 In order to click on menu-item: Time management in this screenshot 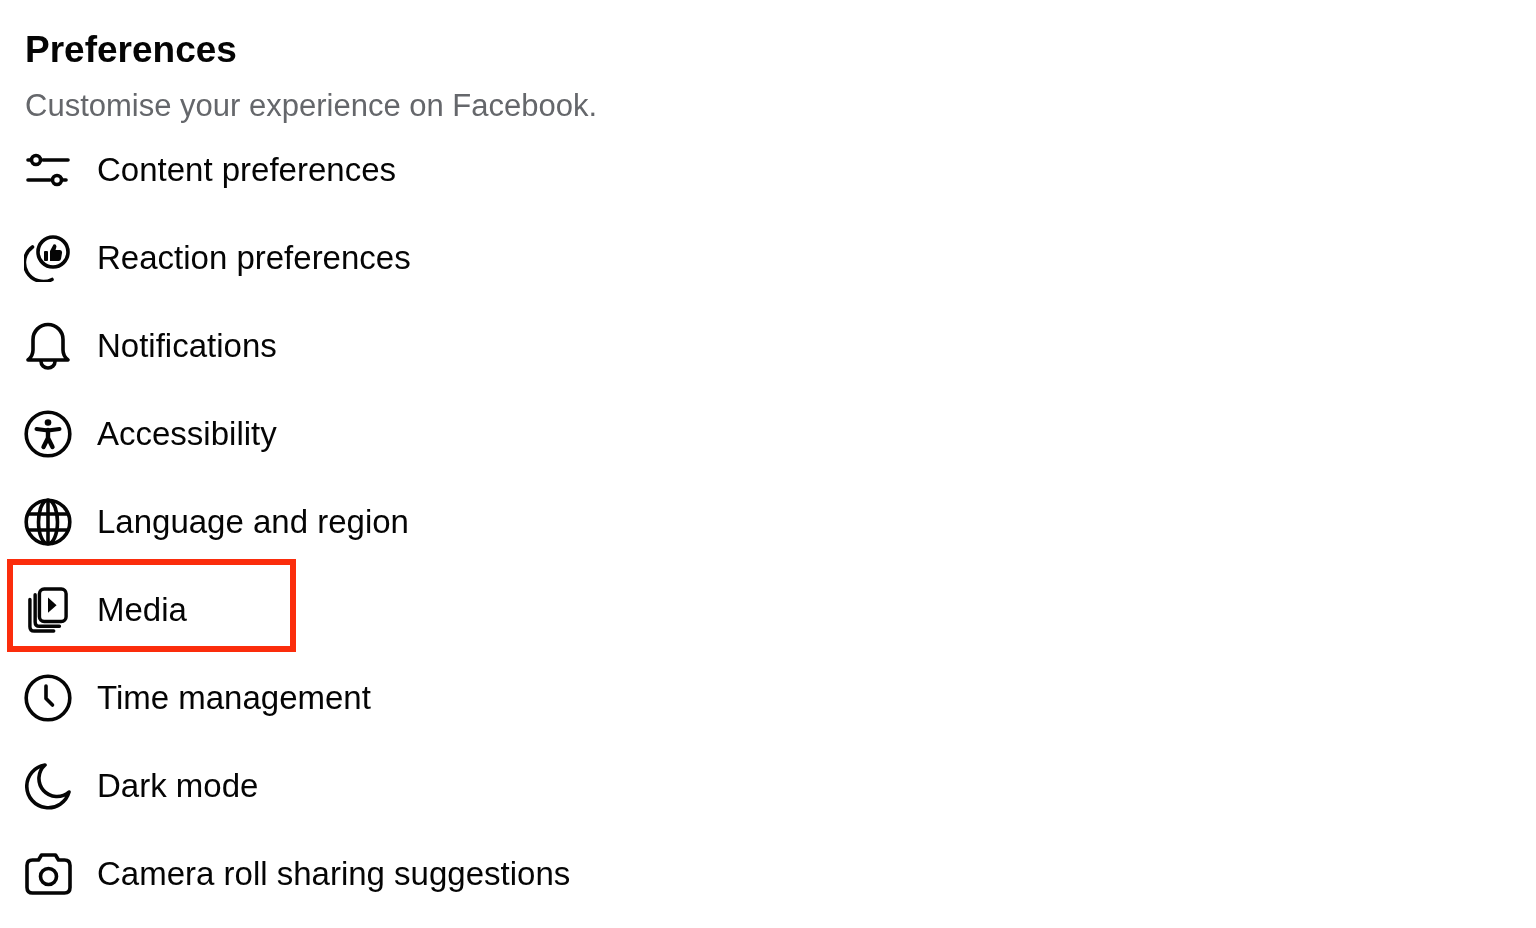, I will do `click(197, 698)`.